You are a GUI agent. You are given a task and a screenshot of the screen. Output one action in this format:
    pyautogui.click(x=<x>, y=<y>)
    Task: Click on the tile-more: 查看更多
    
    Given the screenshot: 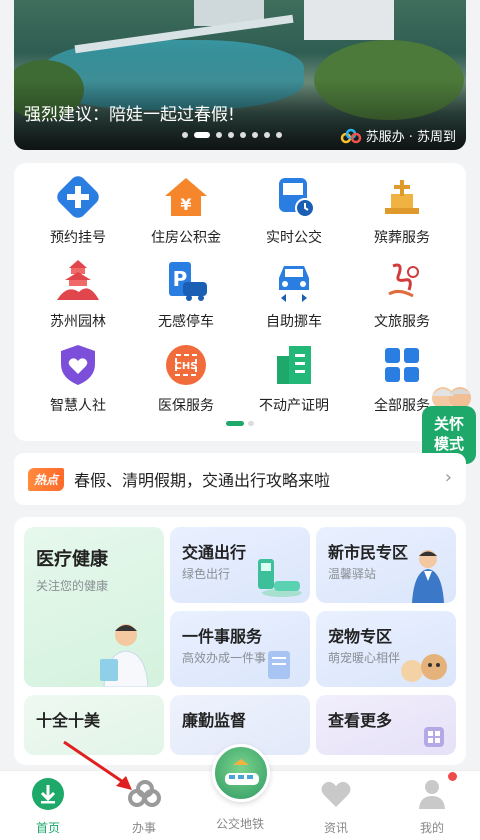 What is the action you would take?
    pyautogui.click(x=386, y=725)
    